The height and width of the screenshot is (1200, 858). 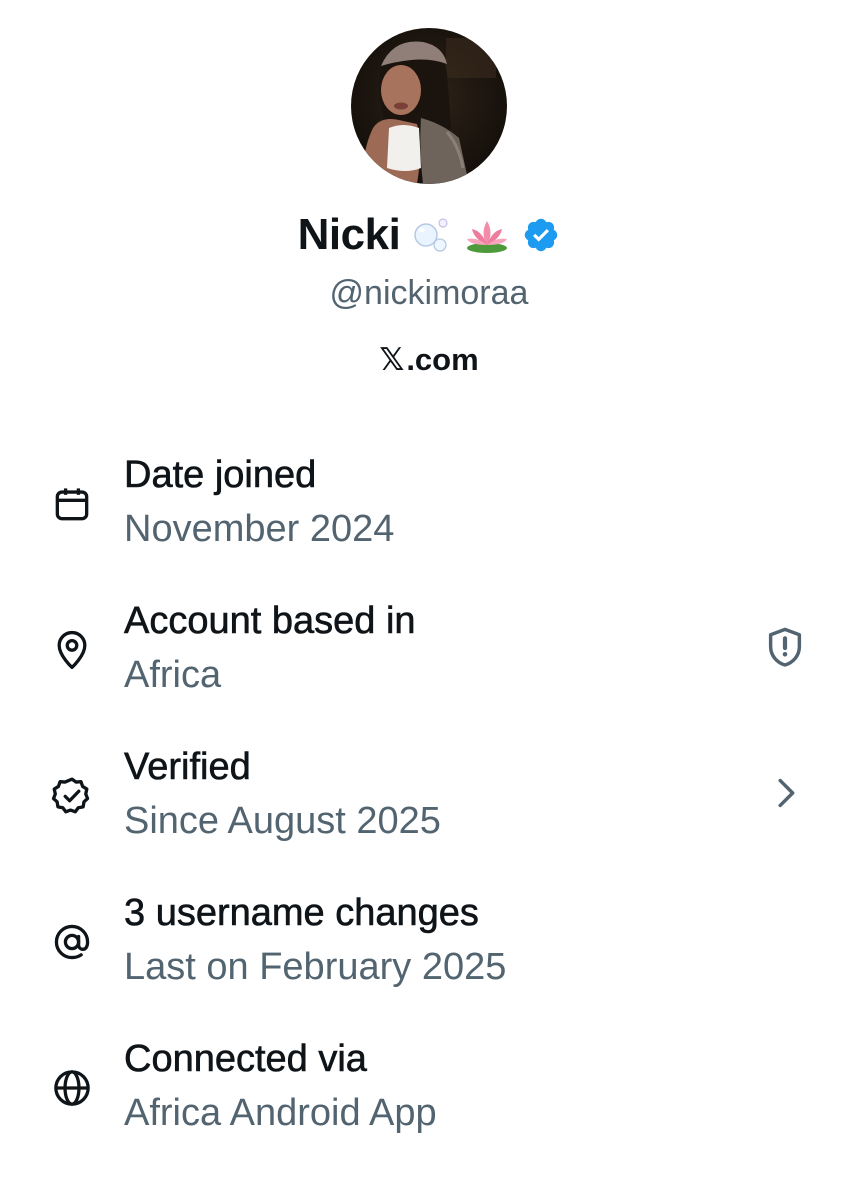 I want to click on at-sign-icon, so click(x=72, y=942).